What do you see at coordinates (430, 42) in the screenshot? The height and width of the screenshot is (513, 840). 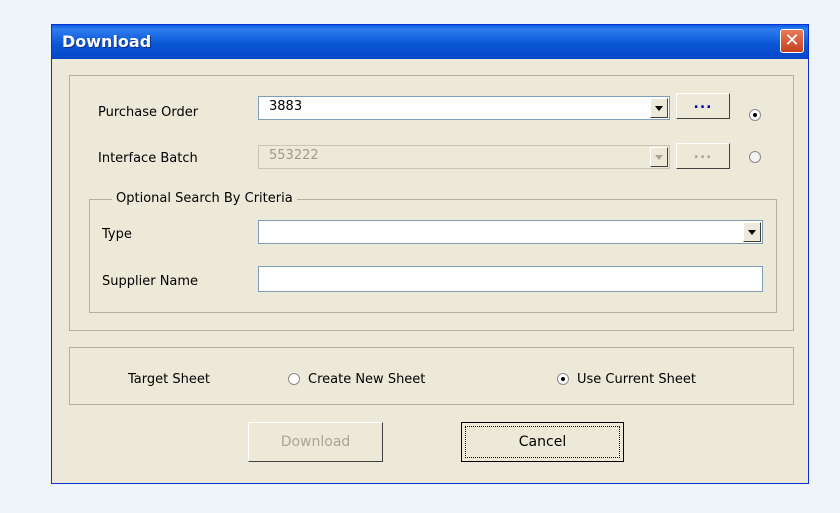 I see `title-bar: Download ✕` at bounding box center [430, 42].